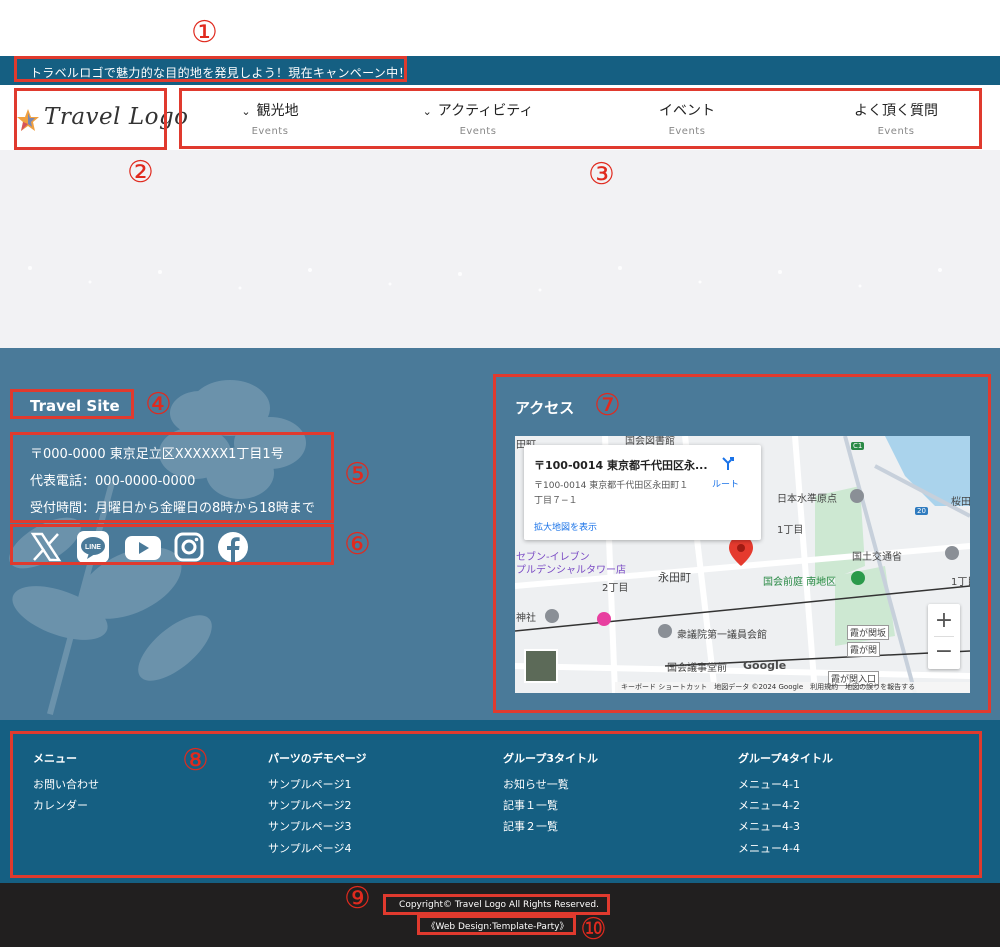 The image size is (1000, 947). Describe the element at coordinates (601, 174) in the screenshot. I see `annotation-marker-3: ③` at that location.